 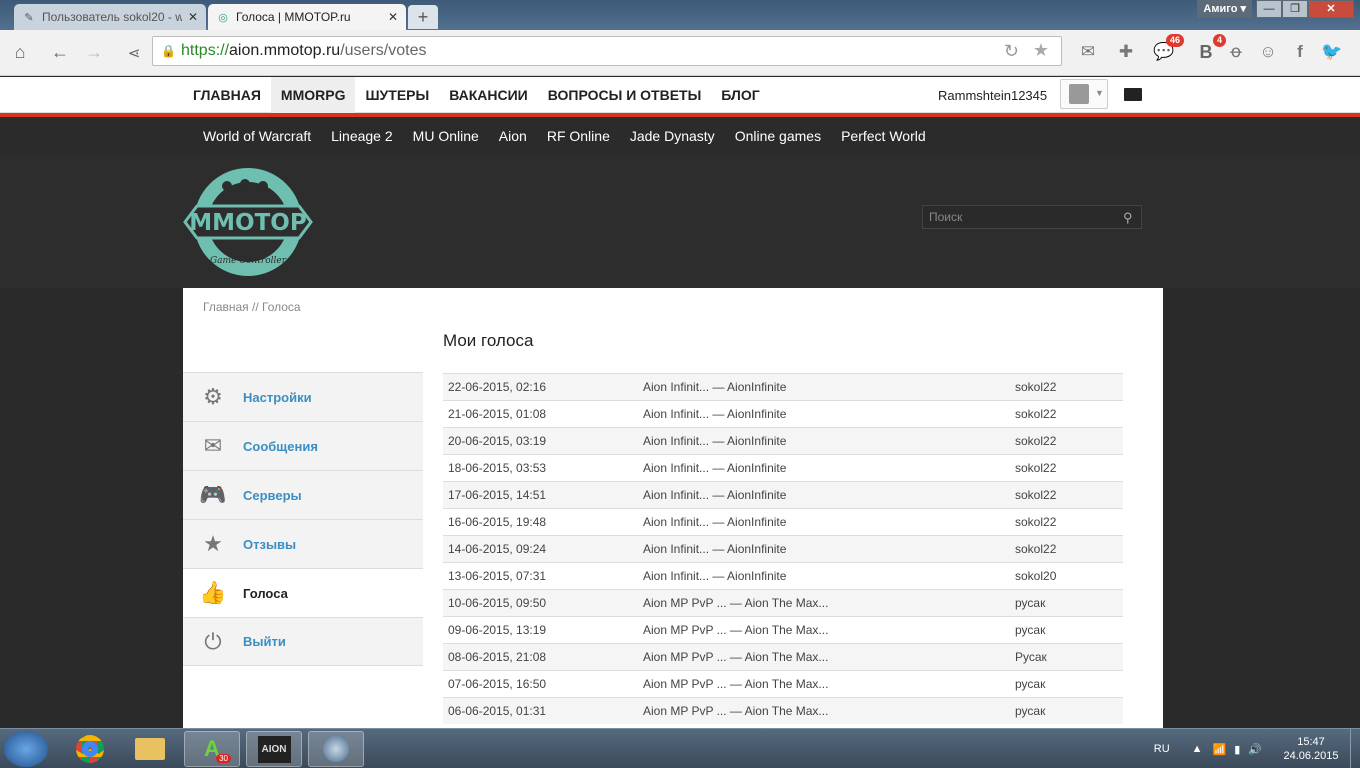 What do you see at coordinates (303, 641) in the screenshot?
I see `sidebar-item-logout: ⏻ Выйти` at bounding box center [303, 641].